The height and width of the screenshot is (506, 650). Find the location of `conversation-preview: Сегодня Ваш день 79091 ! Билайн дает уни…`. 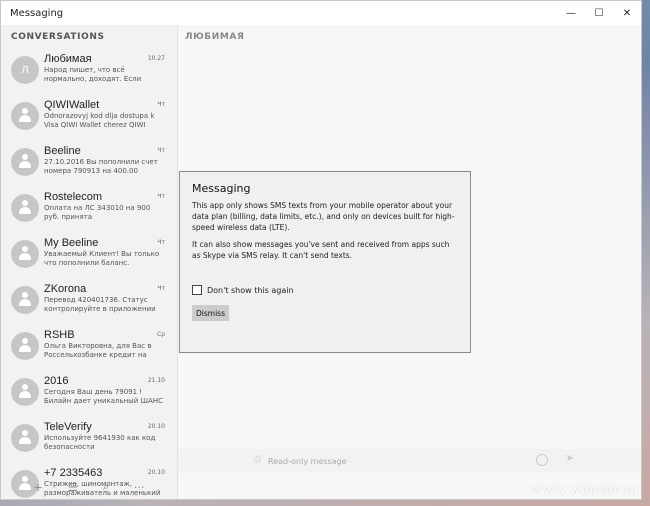

conversation-preview: Сегодня Ваш день 79091 ! Билайн дает уни… is located at coordinates (103, 396).